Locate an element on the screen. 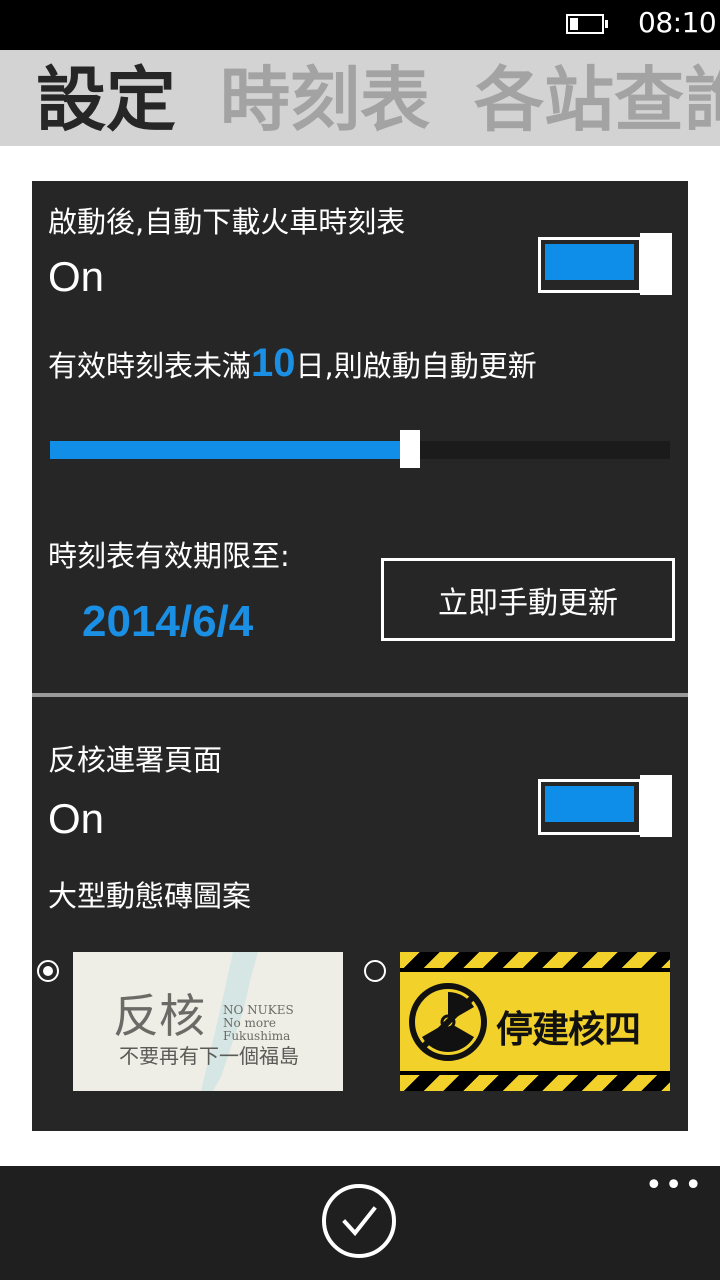 This screenshot has width=720, height=1280. anti-nuclear-toggle is located at coordinates (605, 806).